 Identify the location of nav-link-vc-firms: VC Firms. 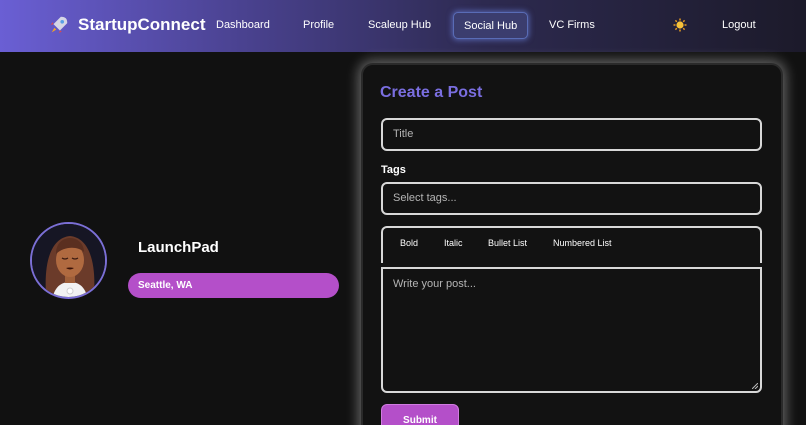
(572, 25).